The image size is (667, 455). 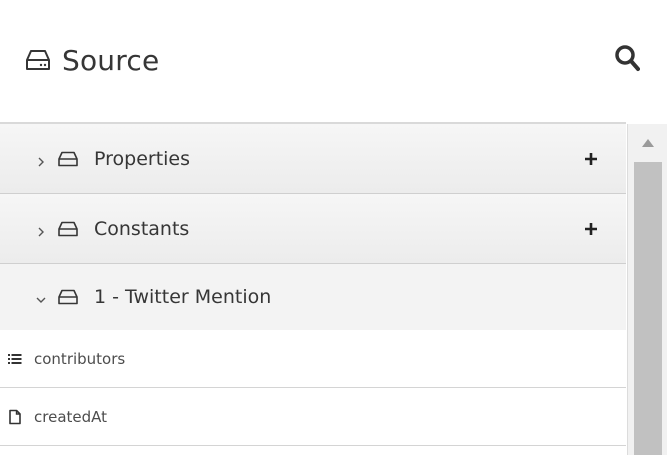 What do you see at coordinates (71, 416) in the screenshot?
I see `field-label: createdAt` at bounding box center [71, 416].